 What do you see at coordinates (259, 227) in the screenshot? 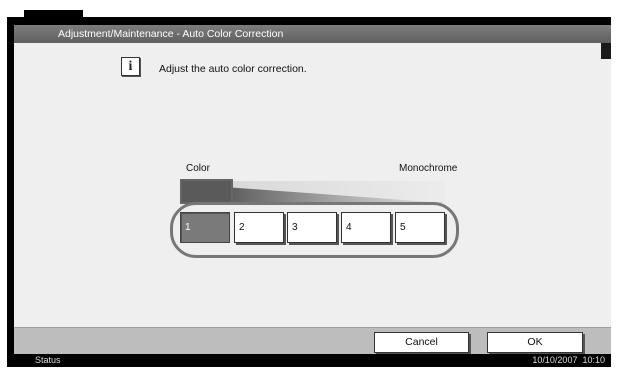
I see `level-button-2: 2` at bounding box center [259, 227].